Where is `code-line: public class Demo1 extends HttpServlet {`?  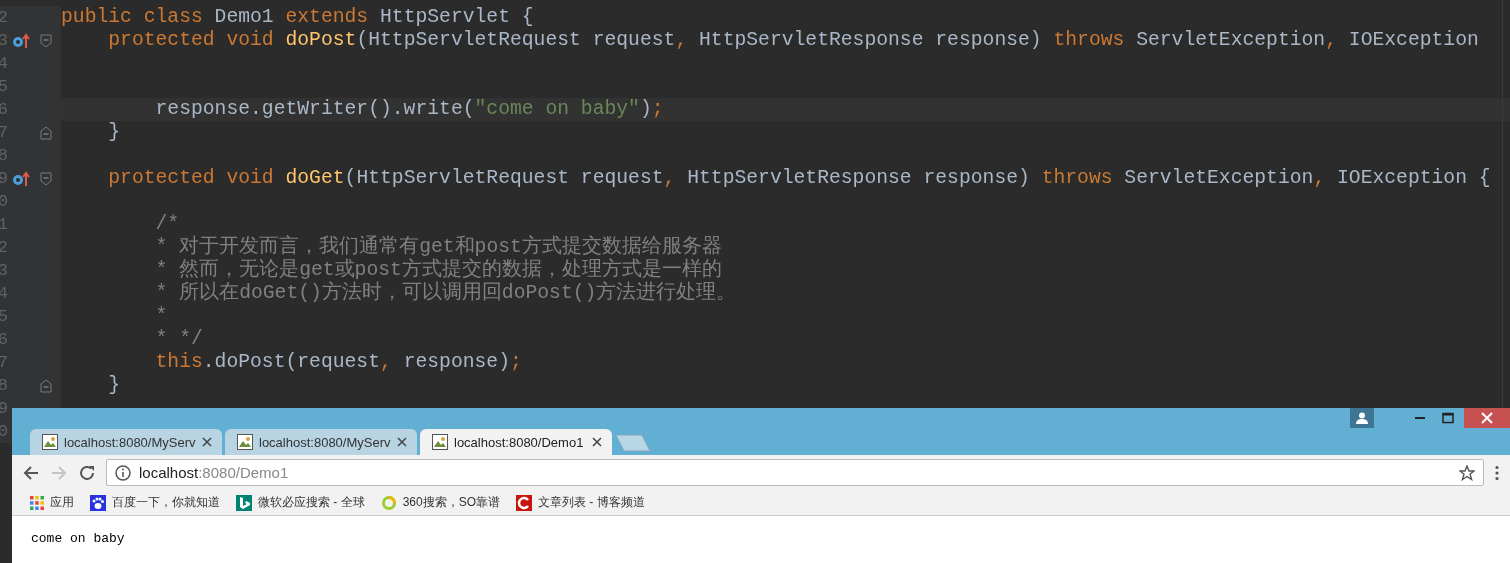
code-line: public class Demo1 extends HttpServlet { is located at coordinates (297, 17).